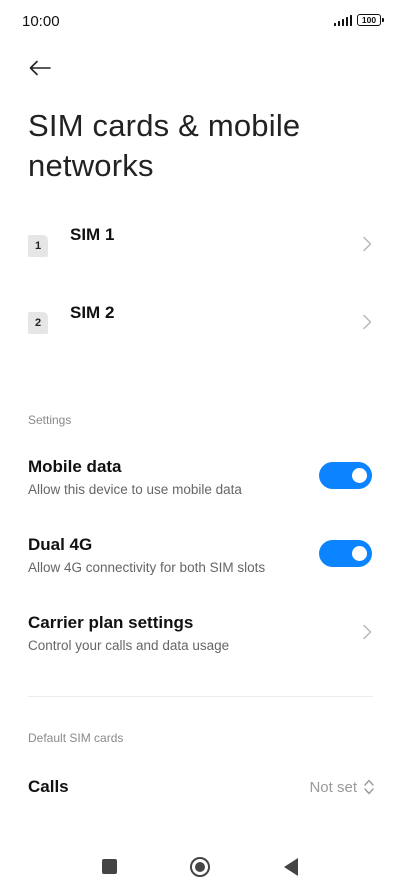 This screenshot has height=892, width=401. What do you see at coordinates (200, 22) in the screenshot?
I see `status-bar: 10:00 100` at bounding box center [200, 22].